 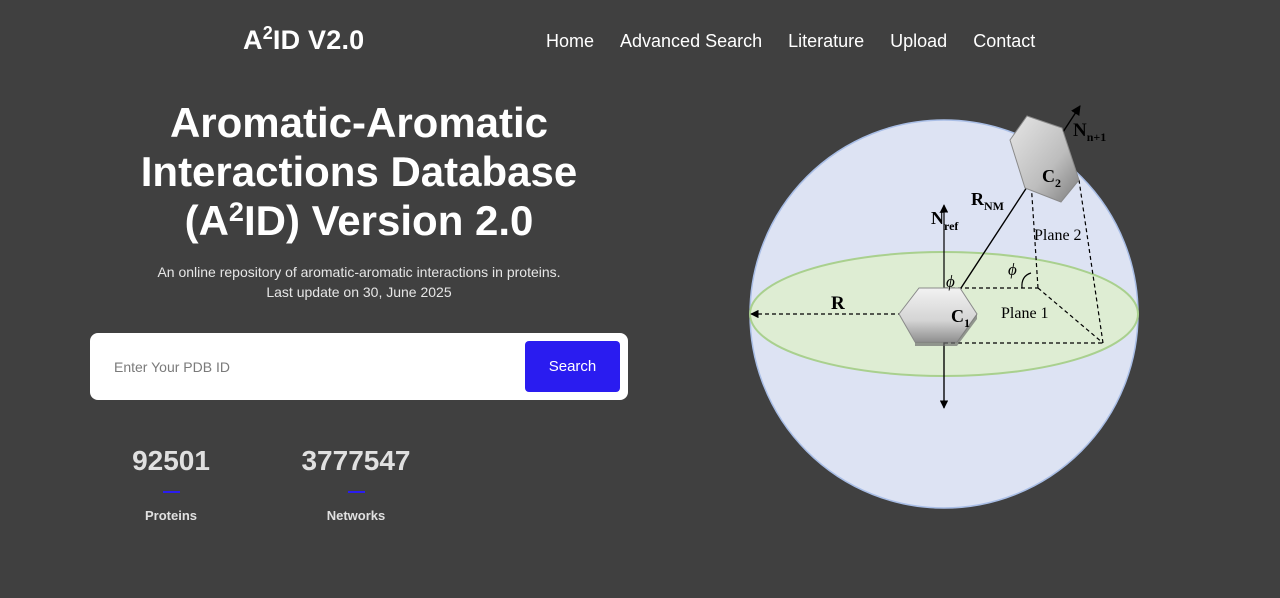 What do you see at coordinates (826, 41) in the screenshot?
I see `nav-literature: Literature` at bounding box center [826, 41].